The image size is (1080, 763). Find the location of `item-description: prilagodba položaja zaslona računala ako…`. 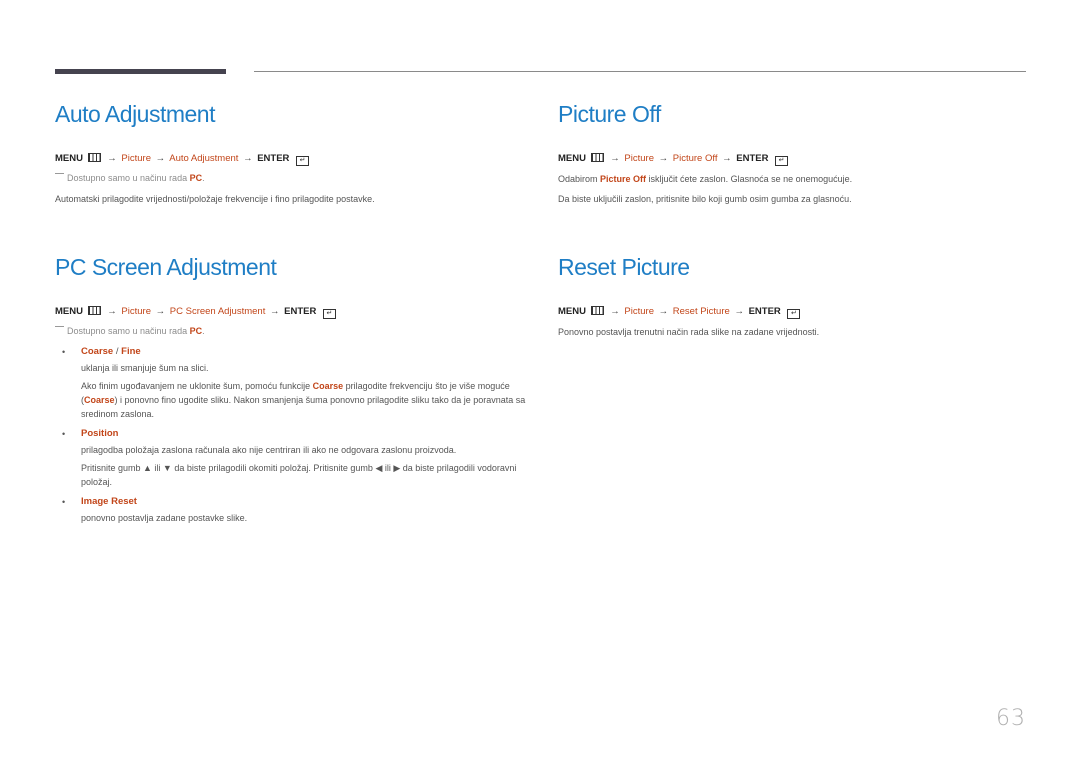

item-description: prilagodba položaja zaslona računala ako… is located at coordinates (269, 450).